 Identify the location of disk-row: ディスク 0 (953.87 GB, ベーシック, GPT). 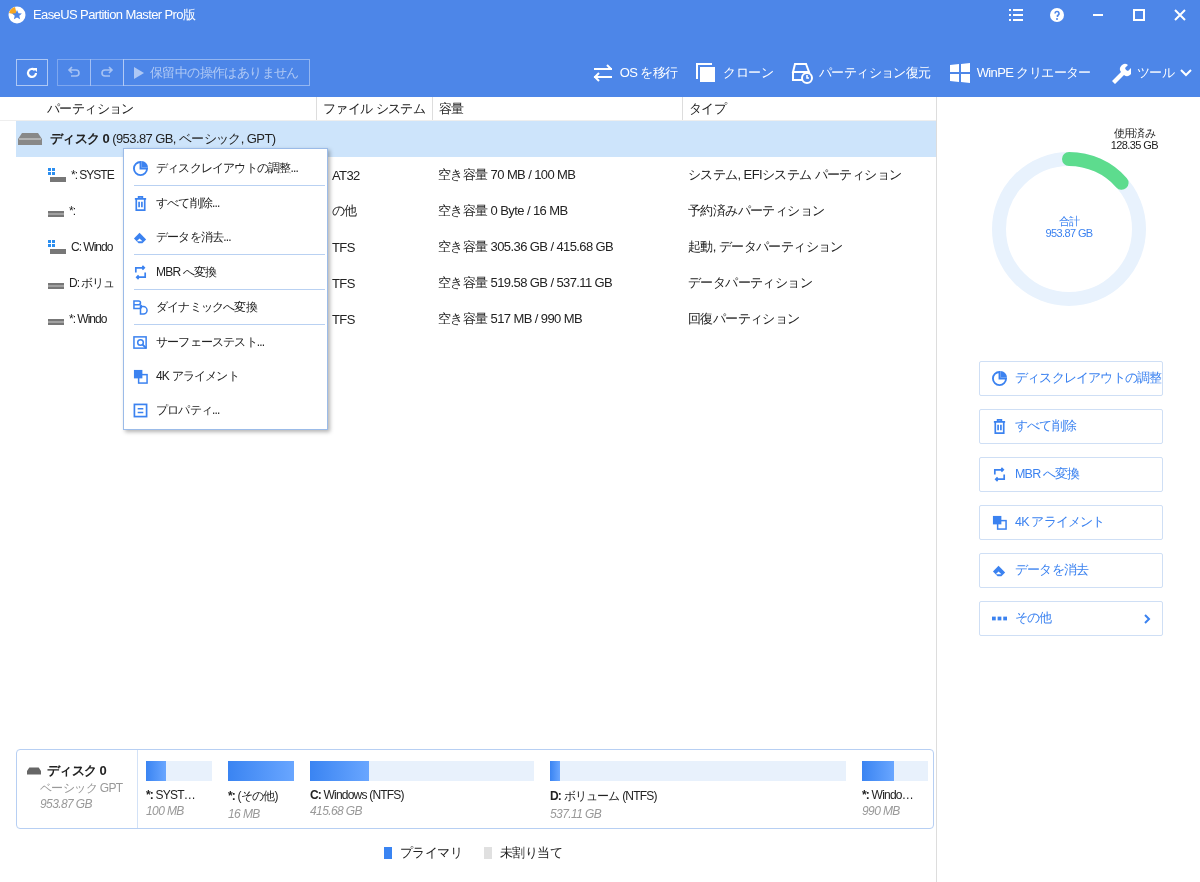
(476, 139).